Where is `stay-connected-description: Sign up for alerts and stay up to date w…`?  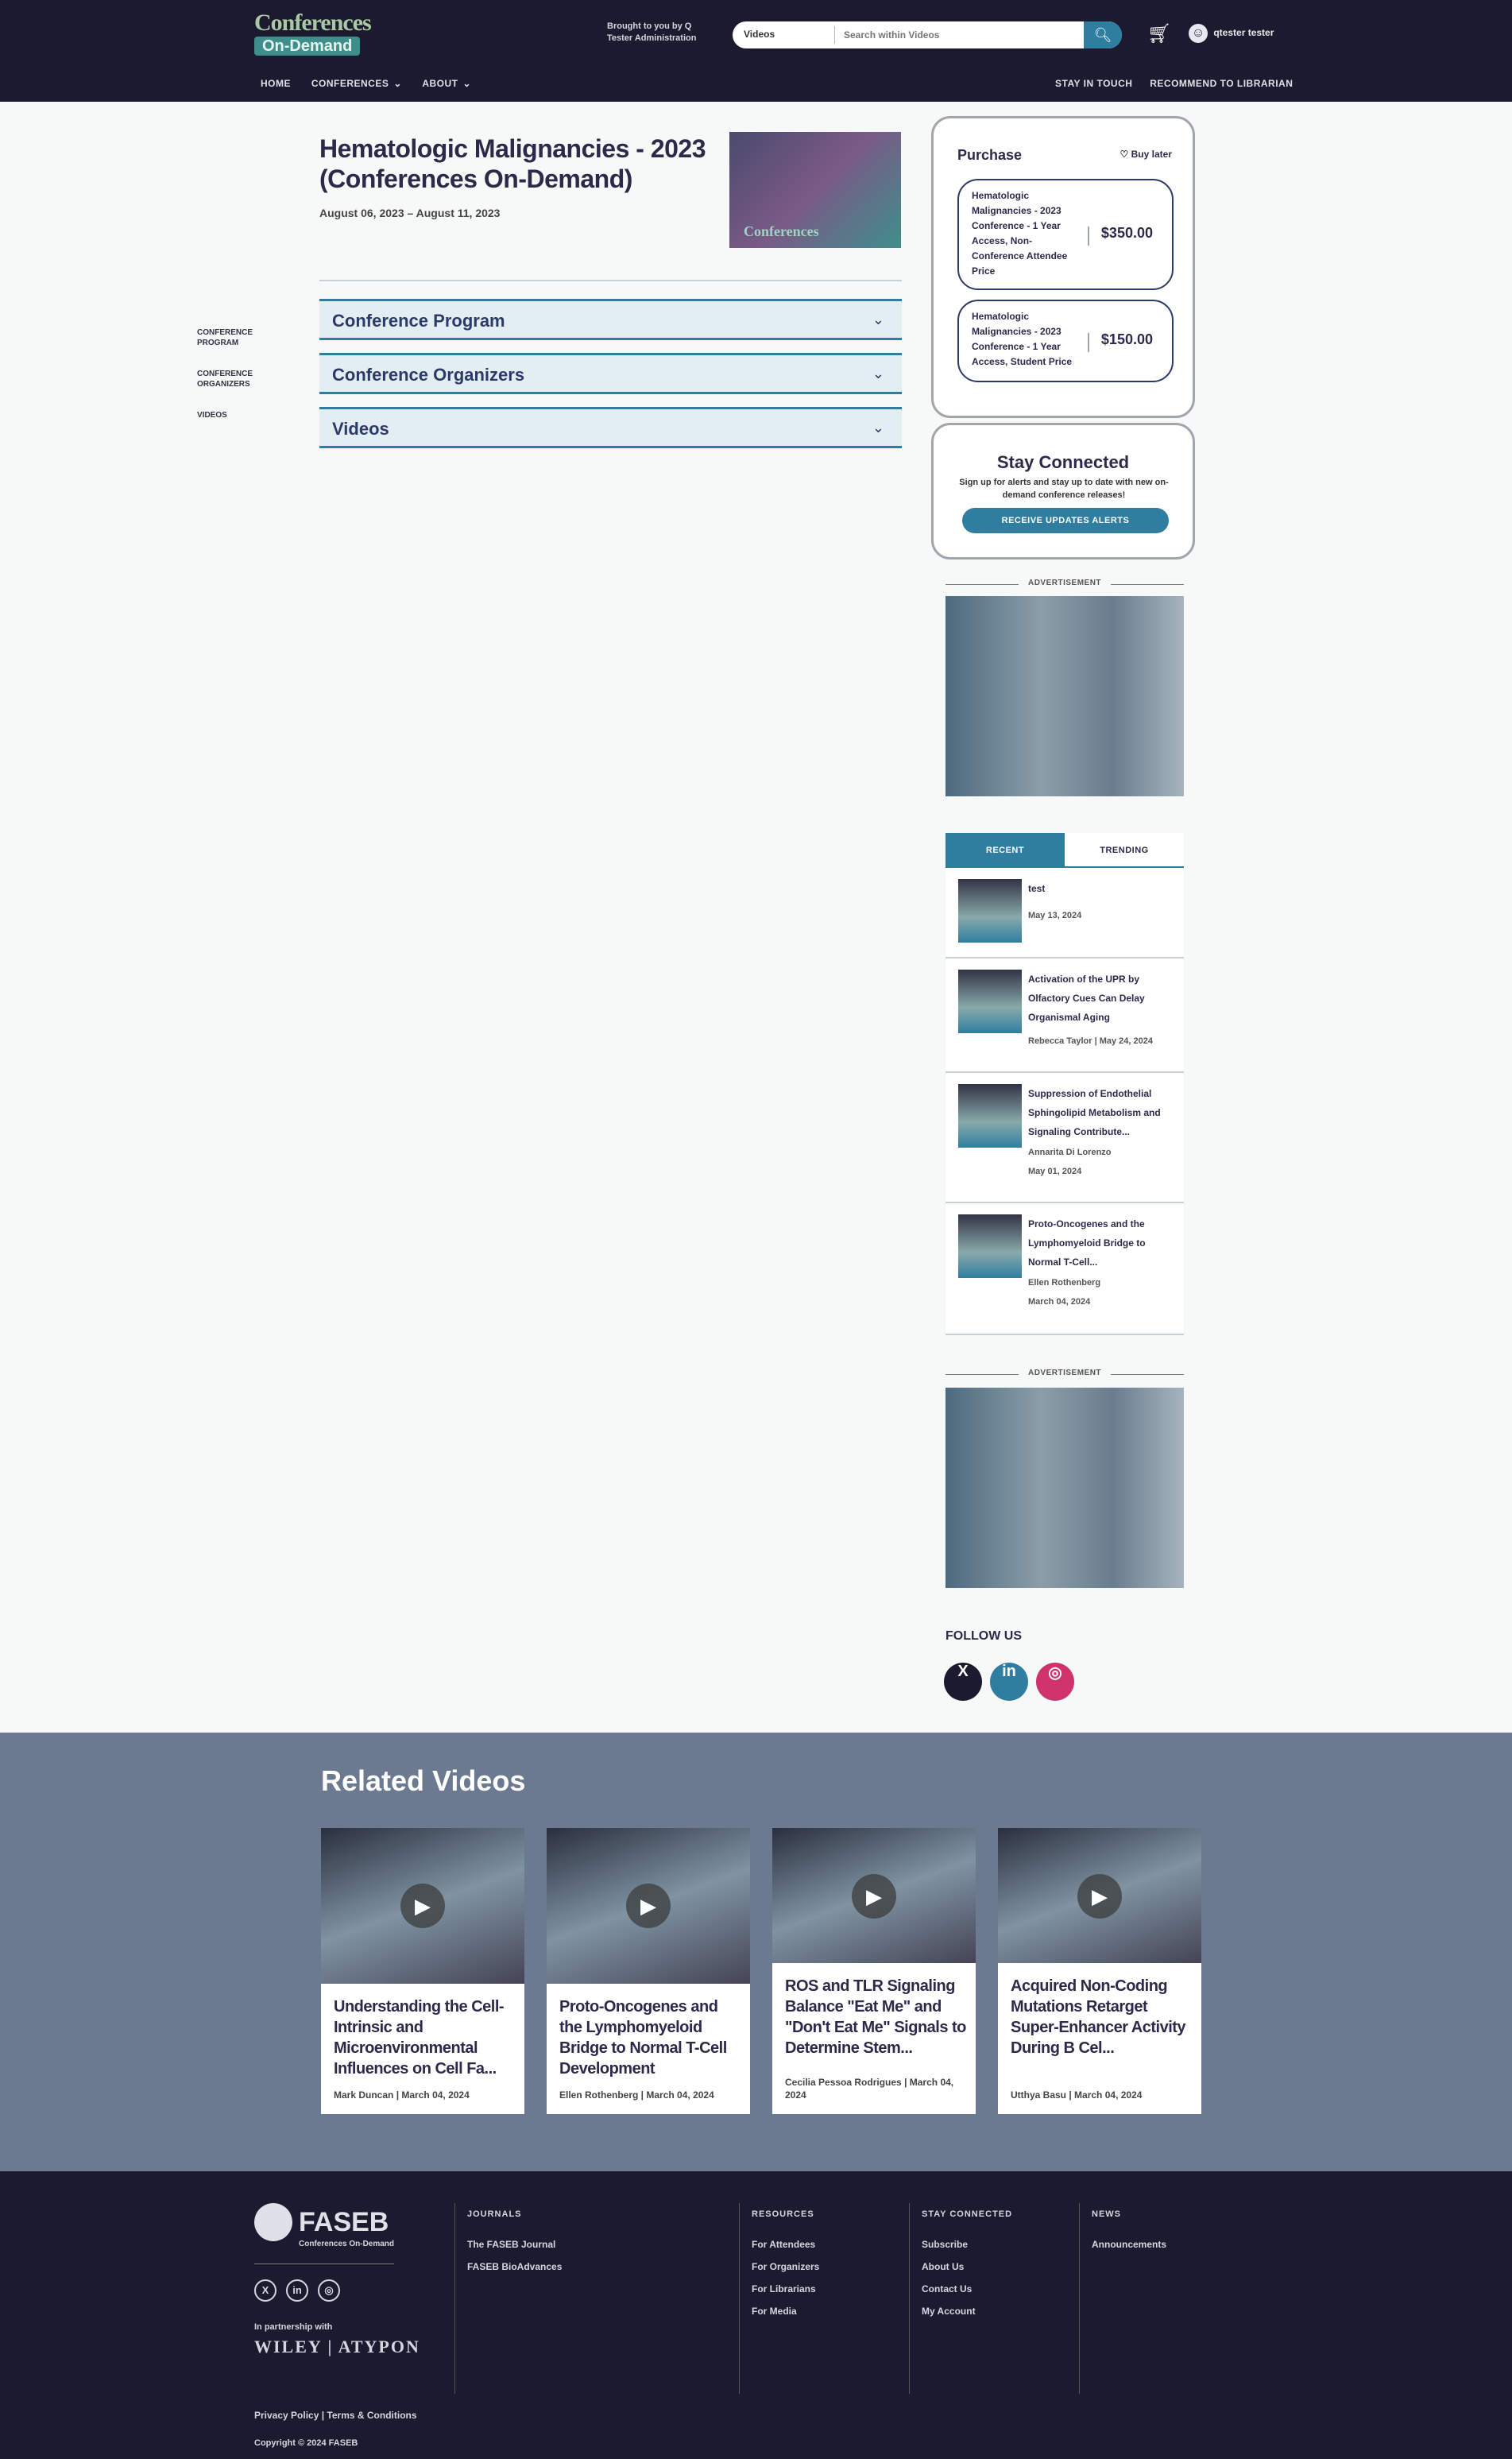 stay-connected-description: Sign up for alerts and stay up to date w… is located at coordinates (1064, 489).